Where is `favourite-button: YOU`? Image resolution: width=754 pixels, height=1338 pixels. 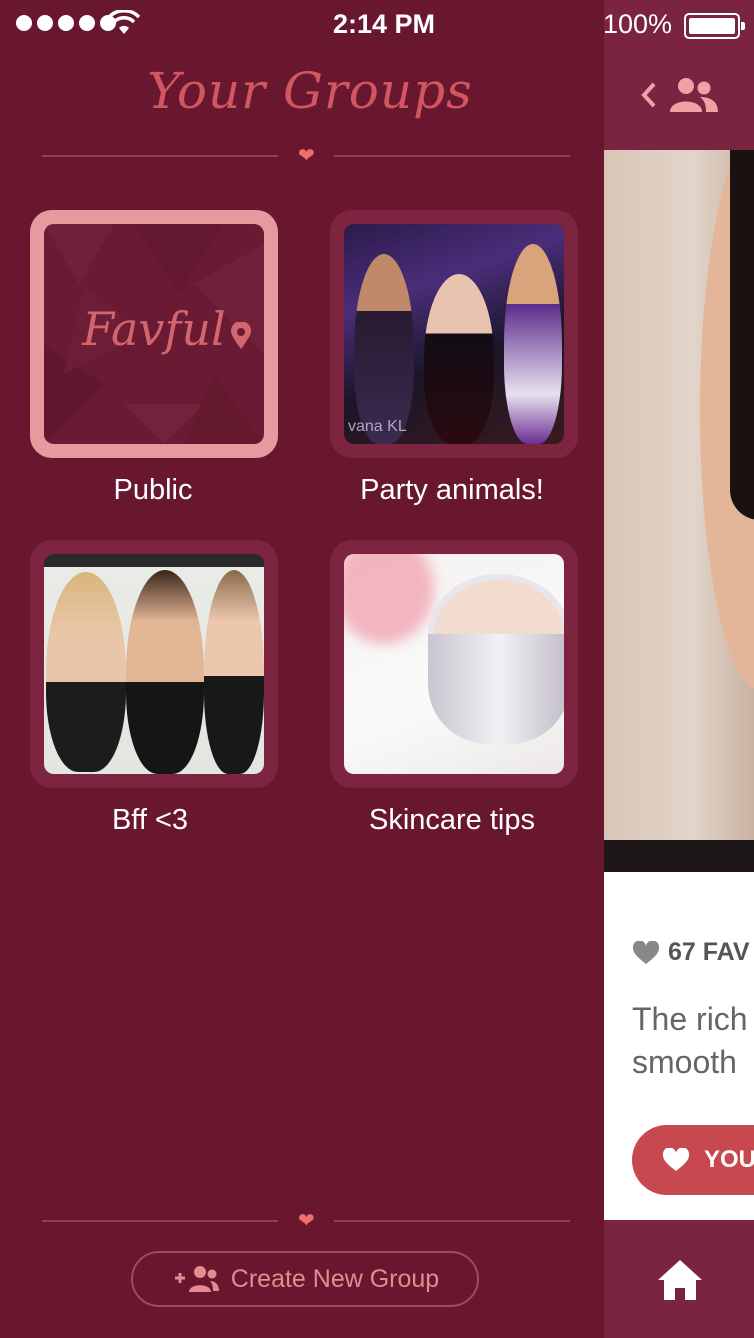
favourite-button: YOU is located at coordinates (693, 1160).